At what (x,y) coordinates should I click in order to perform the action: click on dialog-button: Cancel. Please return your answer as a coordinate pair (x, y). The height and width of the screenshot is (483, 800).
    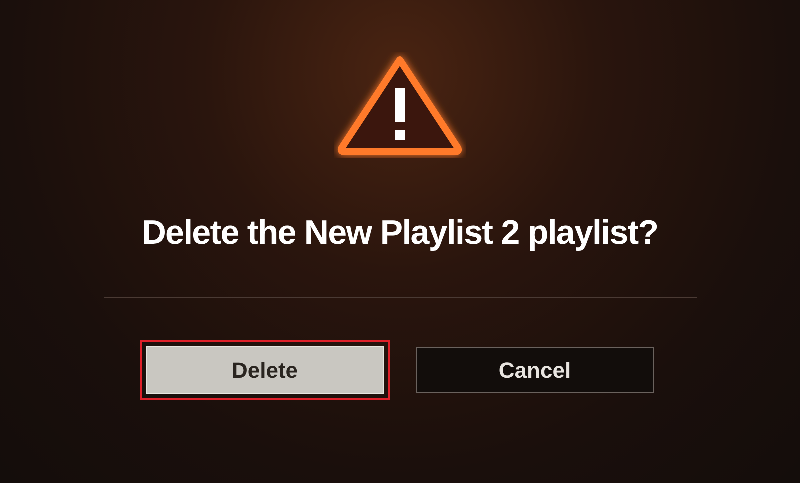
    Looking at the image, I should click on (535, 370).